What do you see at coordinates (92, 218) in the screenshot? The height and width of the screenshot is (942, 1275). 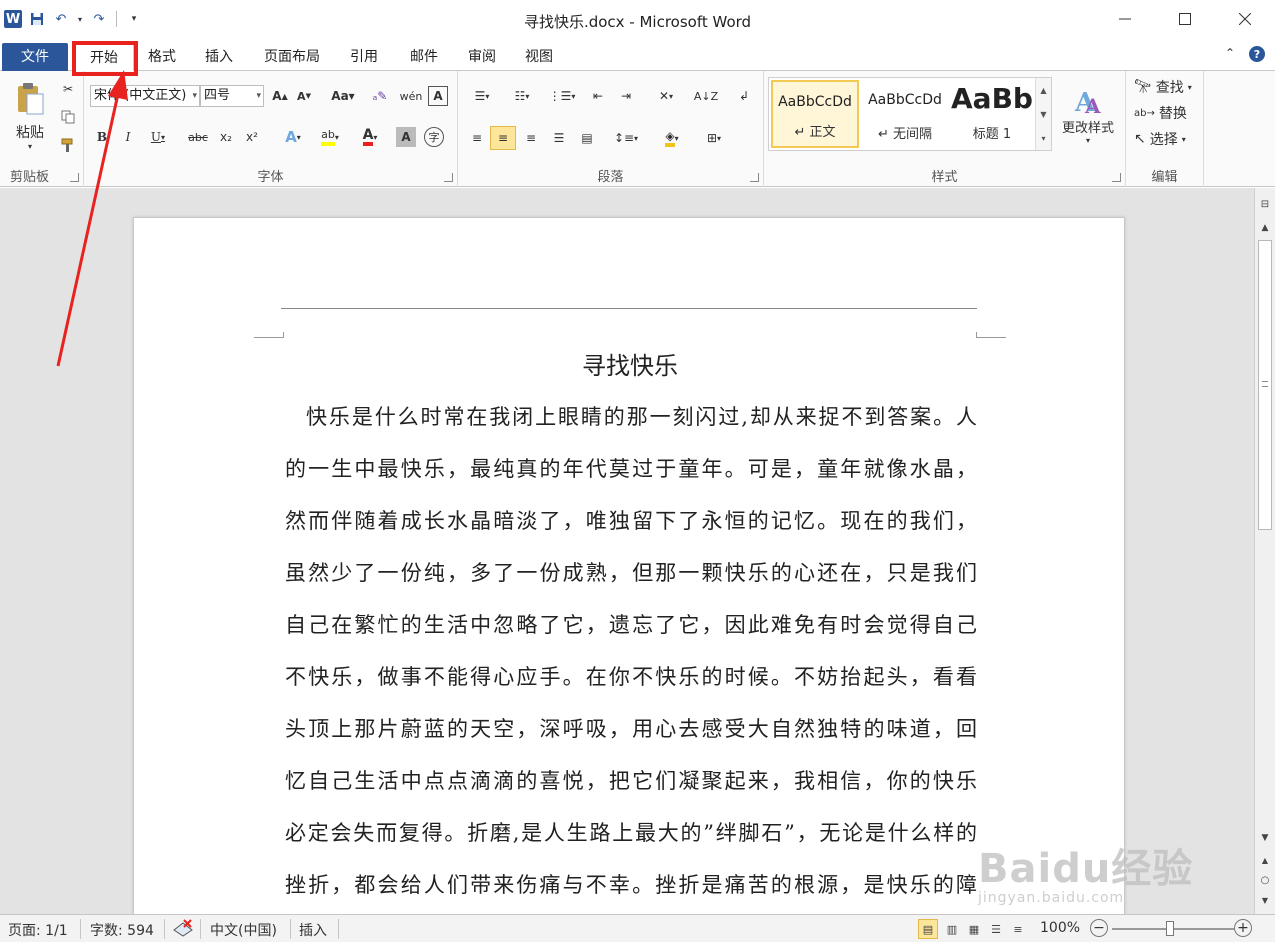 I see `annotation-arrow` at bounding box center [92, 218].